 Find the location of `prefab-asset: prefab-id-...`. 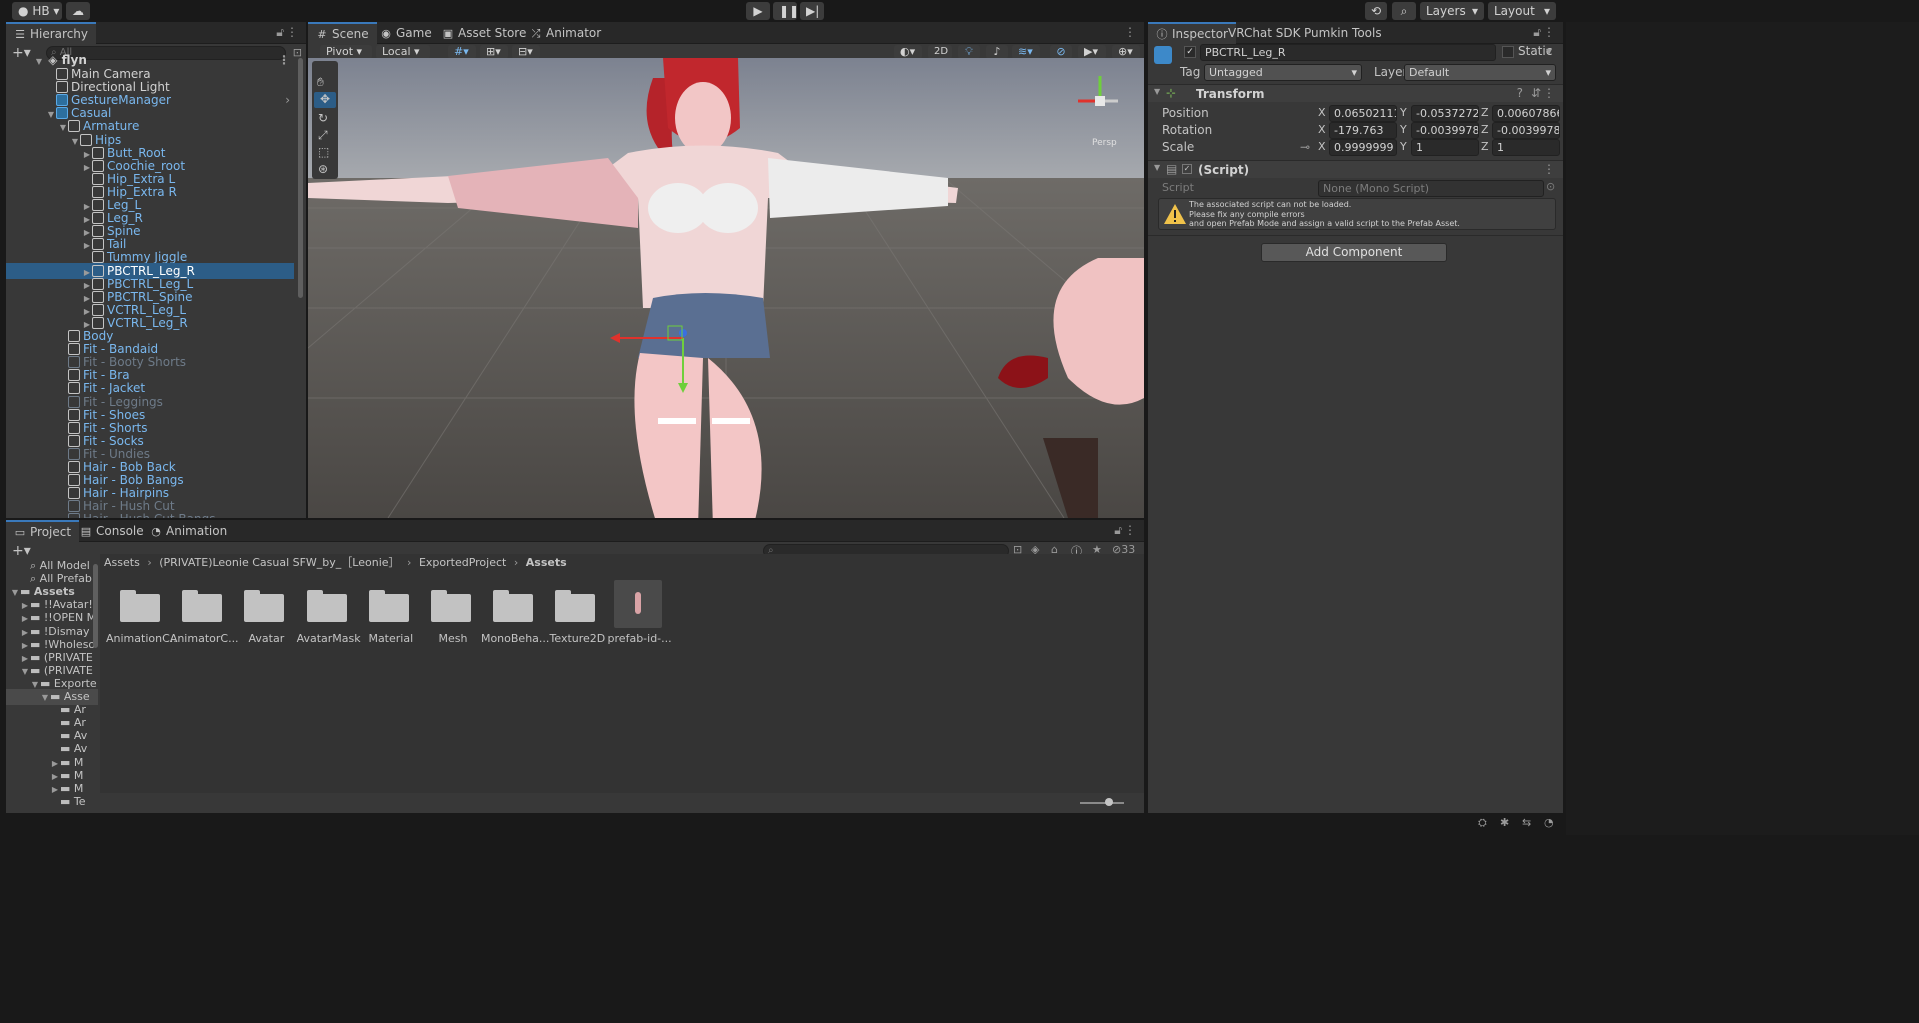

prefab-asset: prefab-id-... is located at coordinates (640, 613).